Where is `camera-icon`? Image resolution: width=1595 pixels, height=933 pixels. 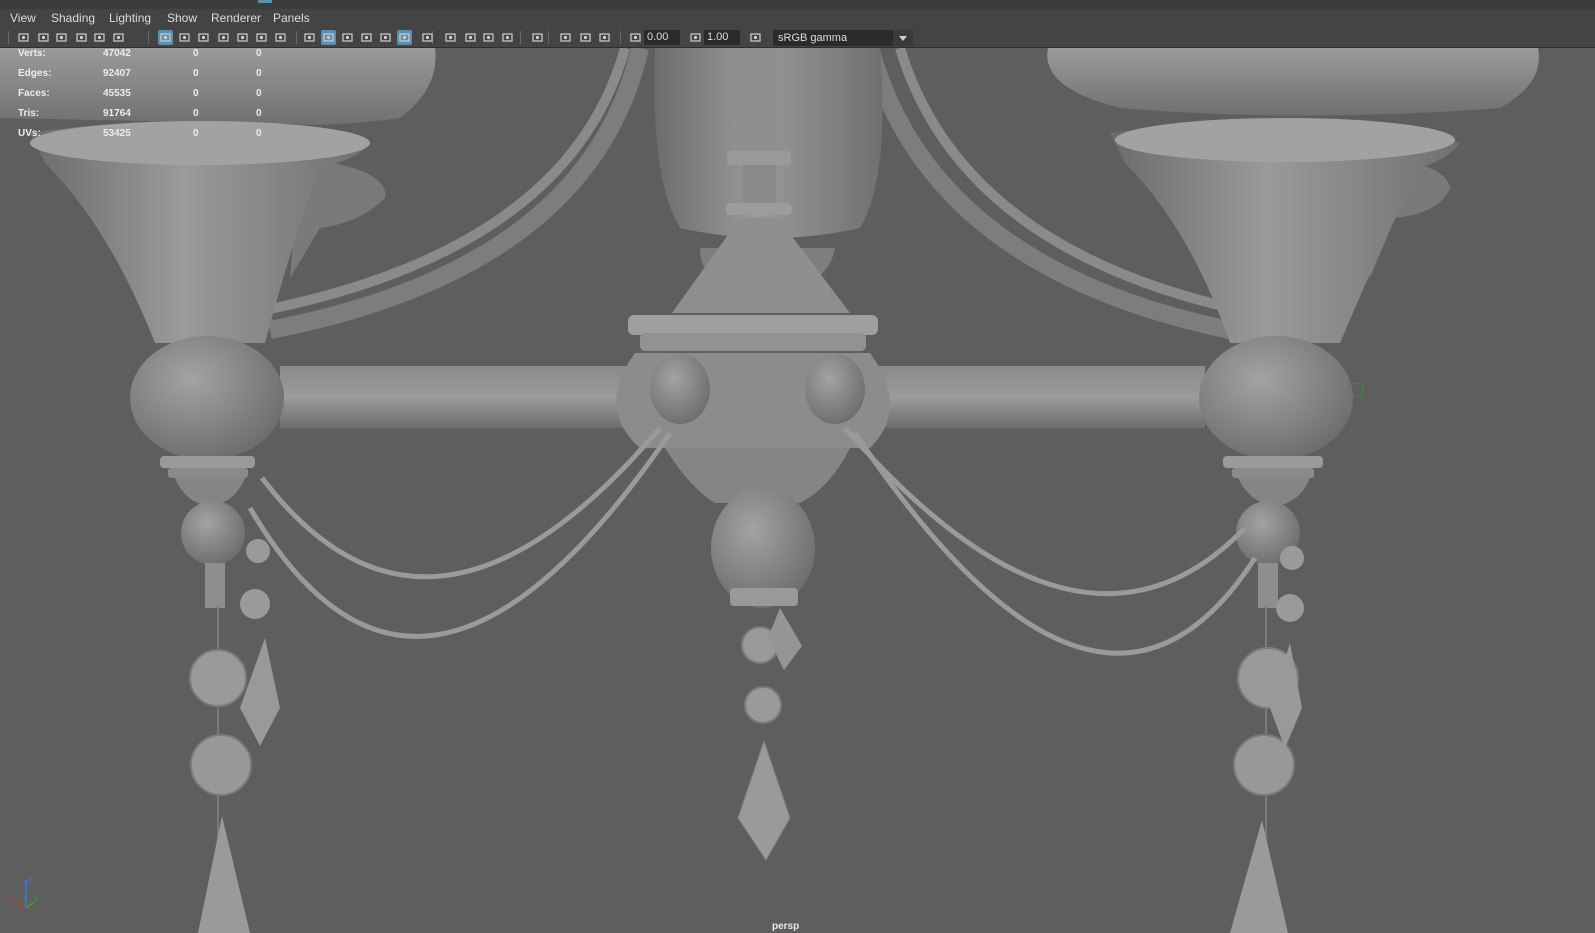
camera-icon is located at coordinates (23, 37).